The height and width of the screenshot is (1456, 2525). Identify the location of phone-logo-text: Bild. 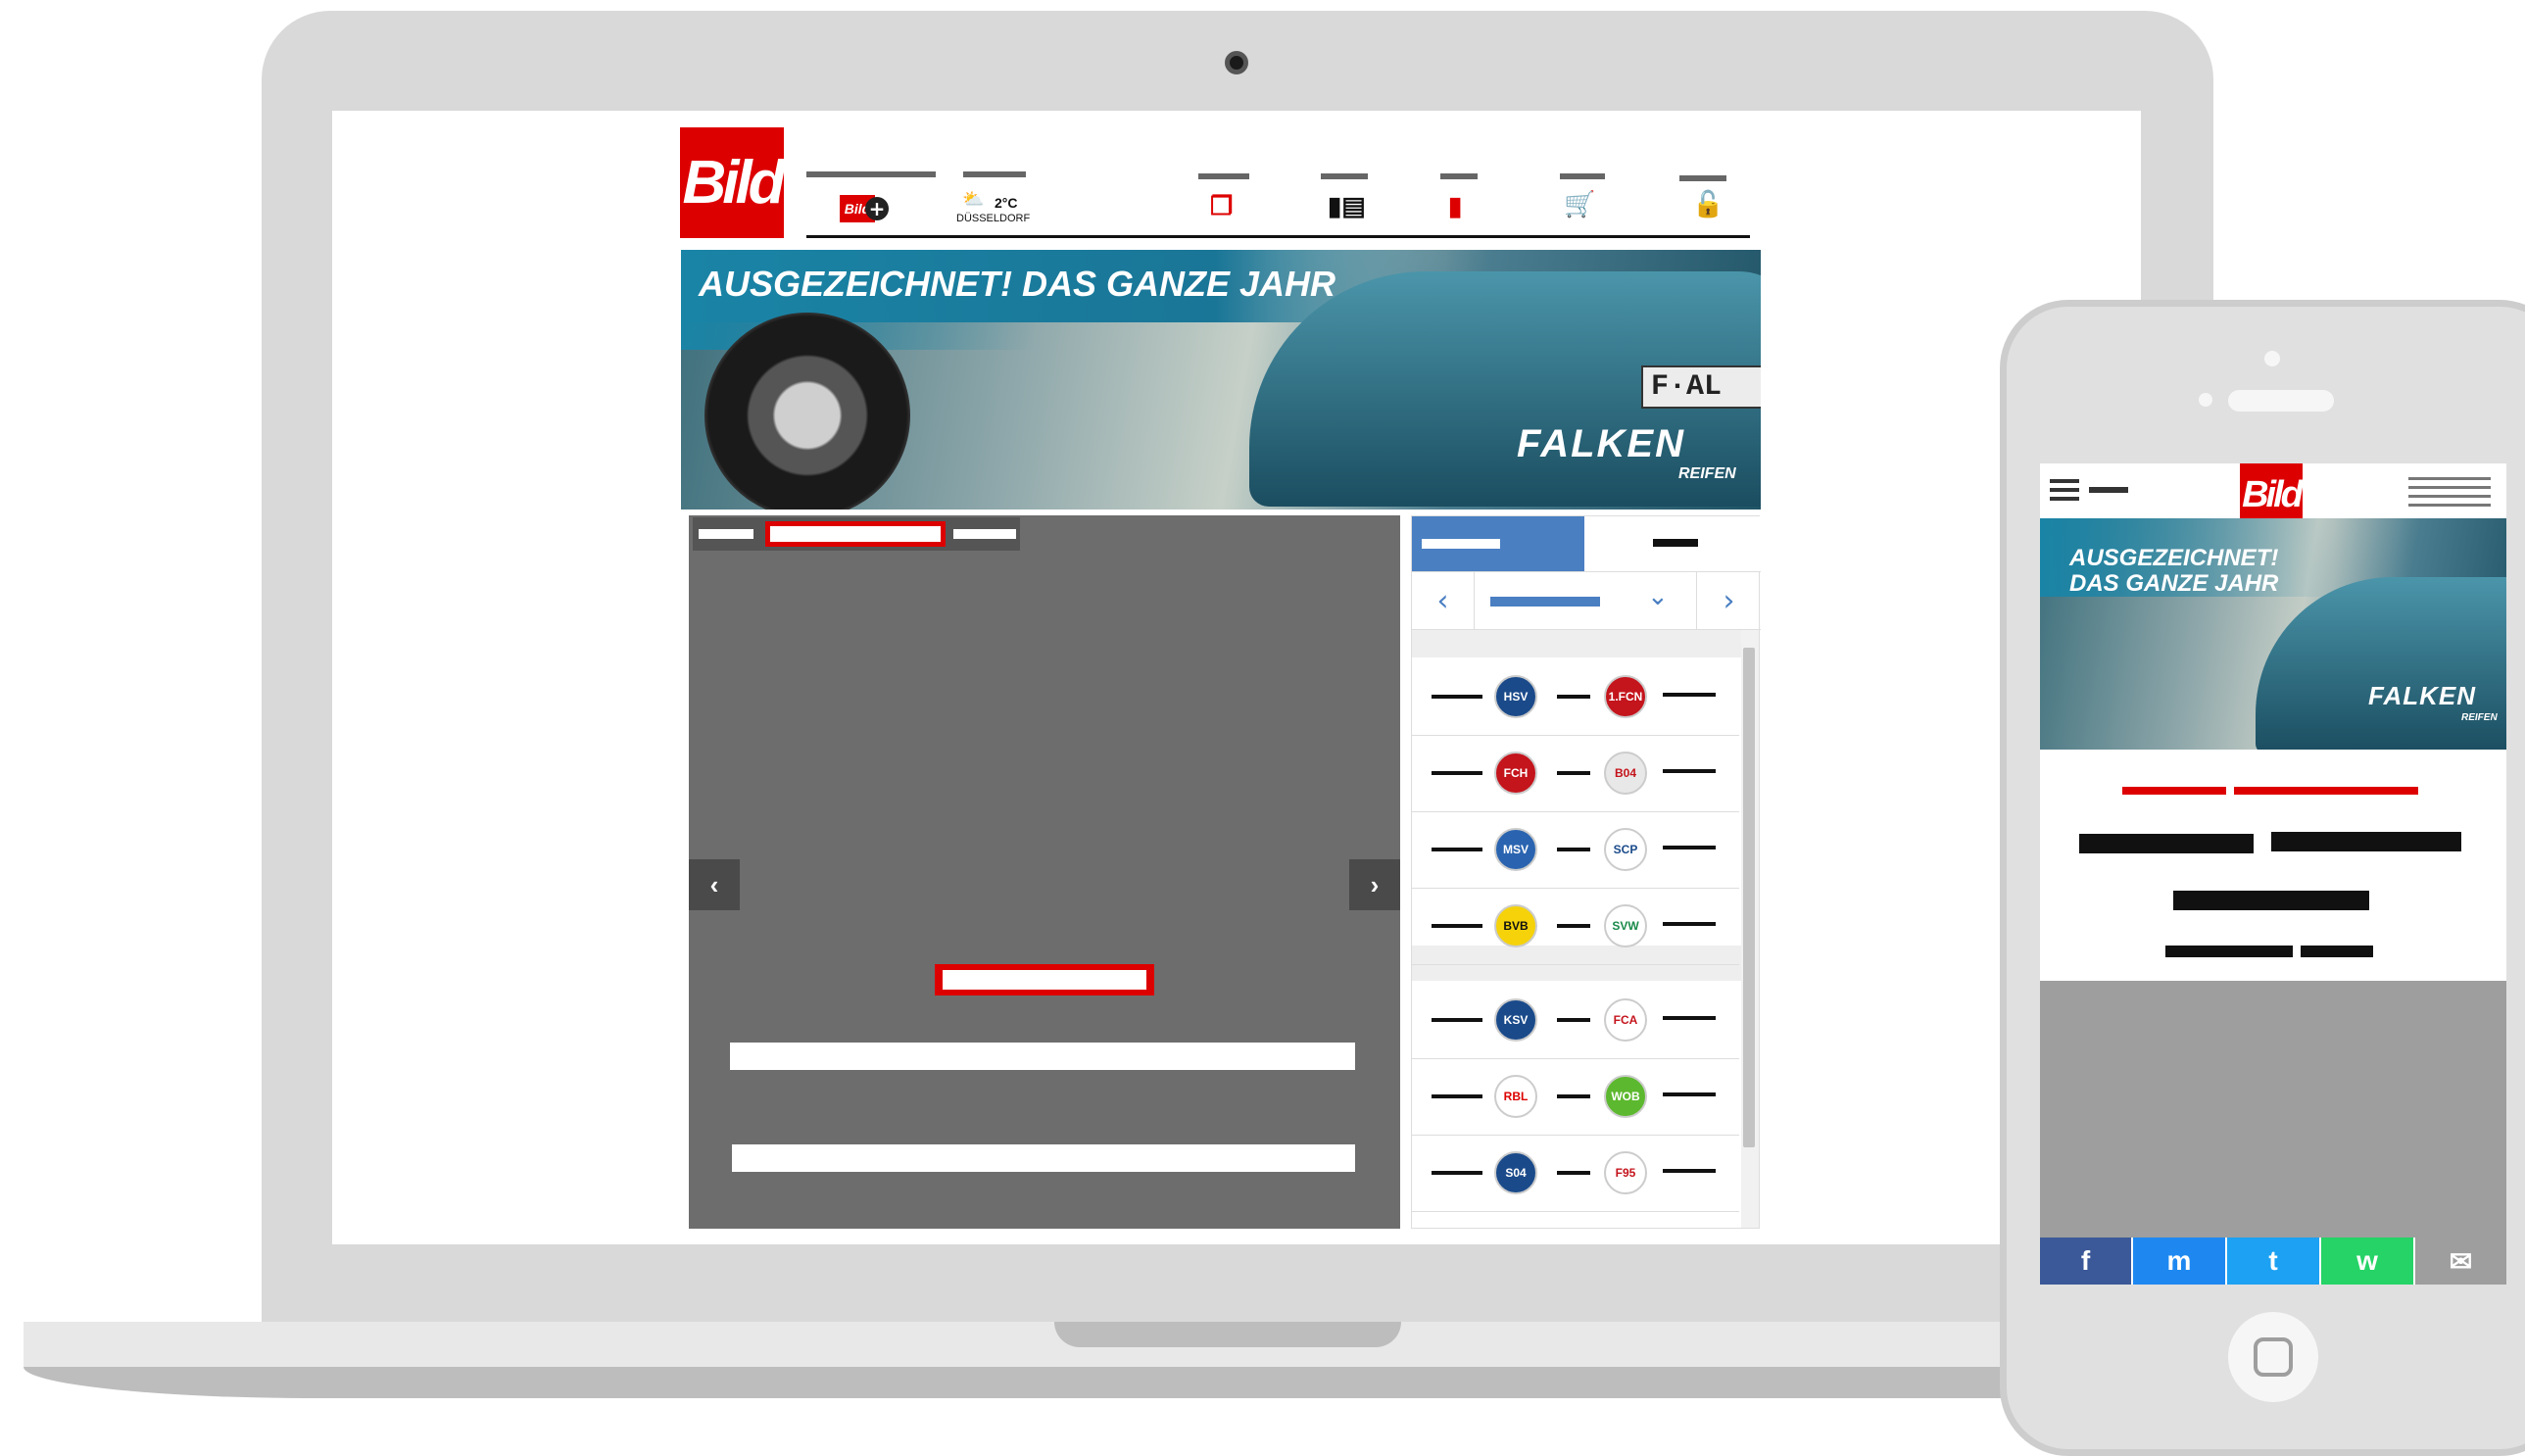
(2273, 494).